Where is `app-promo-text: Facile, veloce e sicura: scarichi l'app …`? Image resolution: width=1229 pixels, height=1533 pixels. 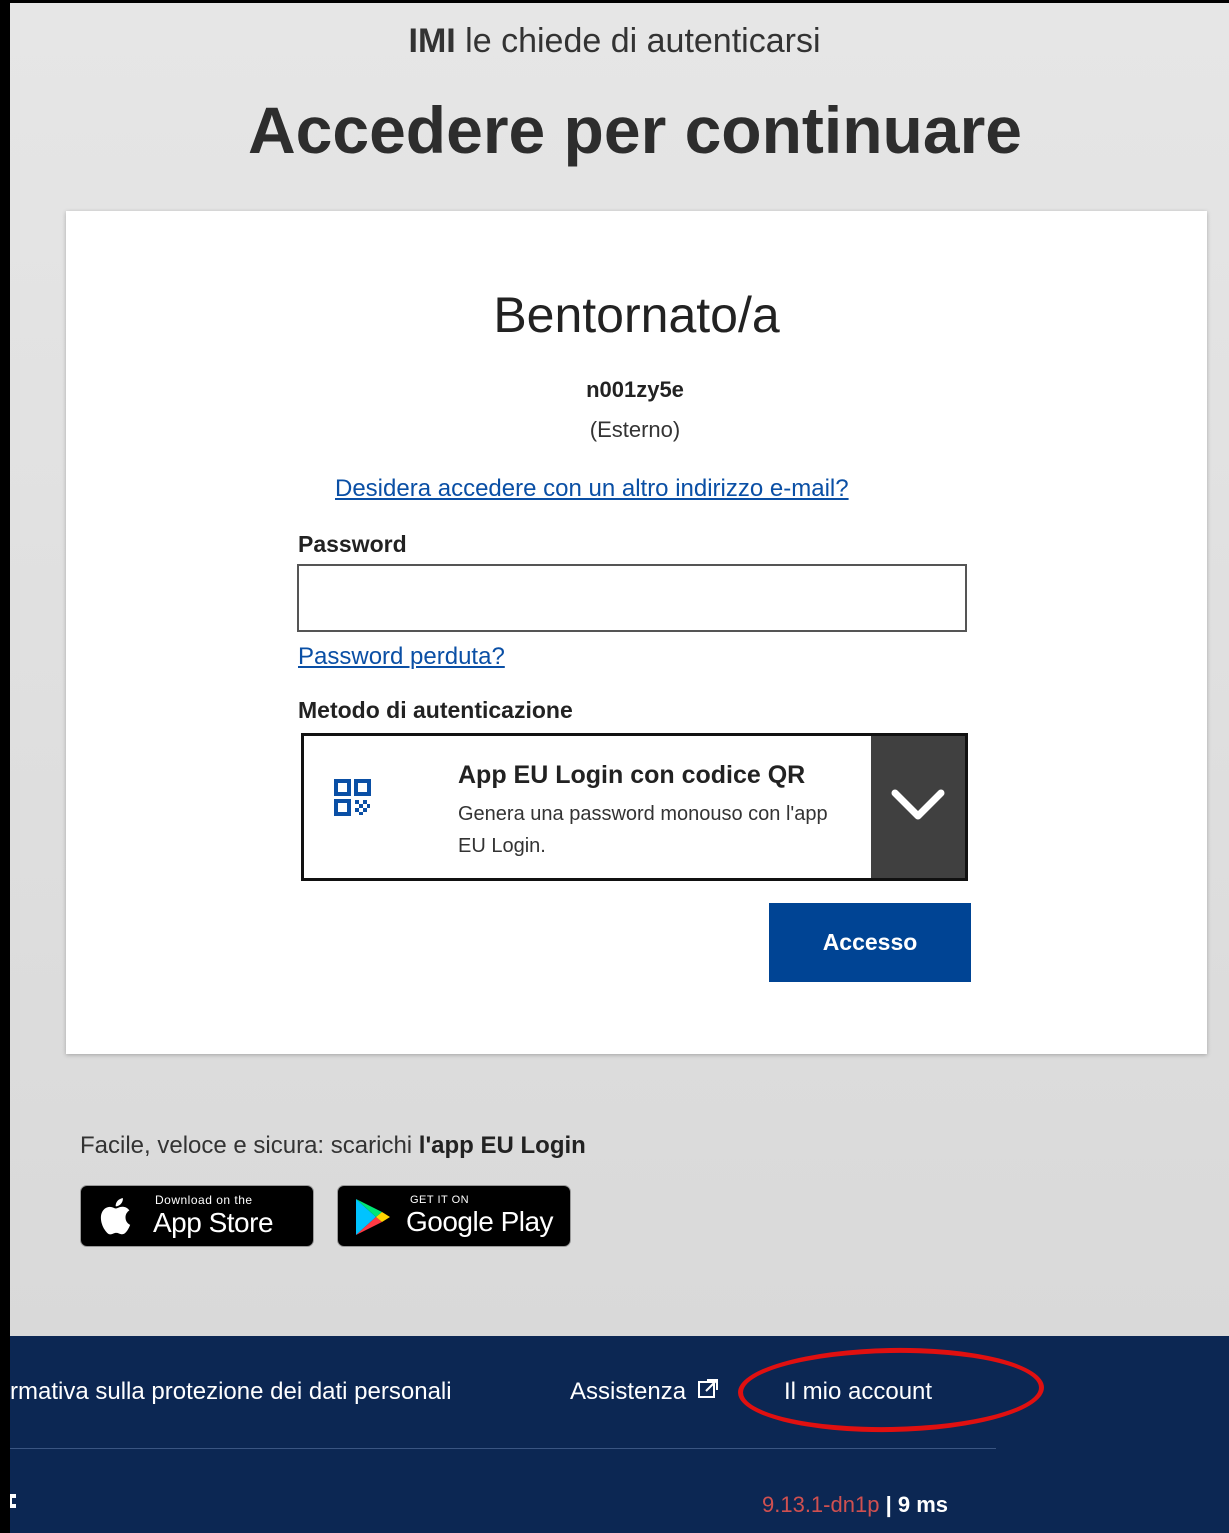 app-promo-text: Facile, veloce e sicura: scarichi l'app … is located at coordinates (333, 1146).